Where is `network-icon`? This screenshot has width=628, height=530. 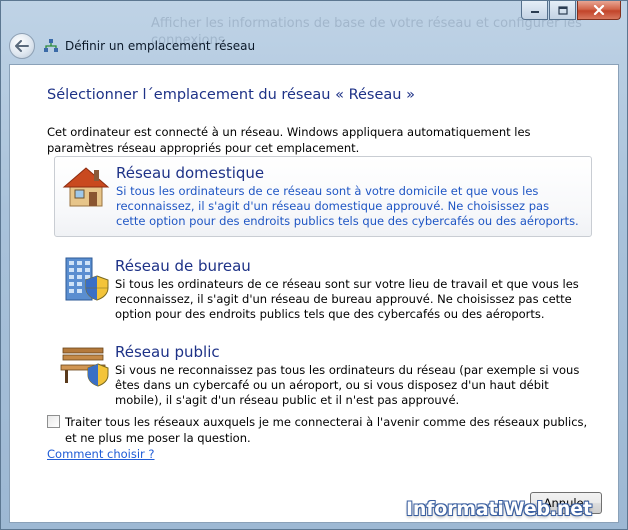 network-icon is located at coordinates (51, 45).